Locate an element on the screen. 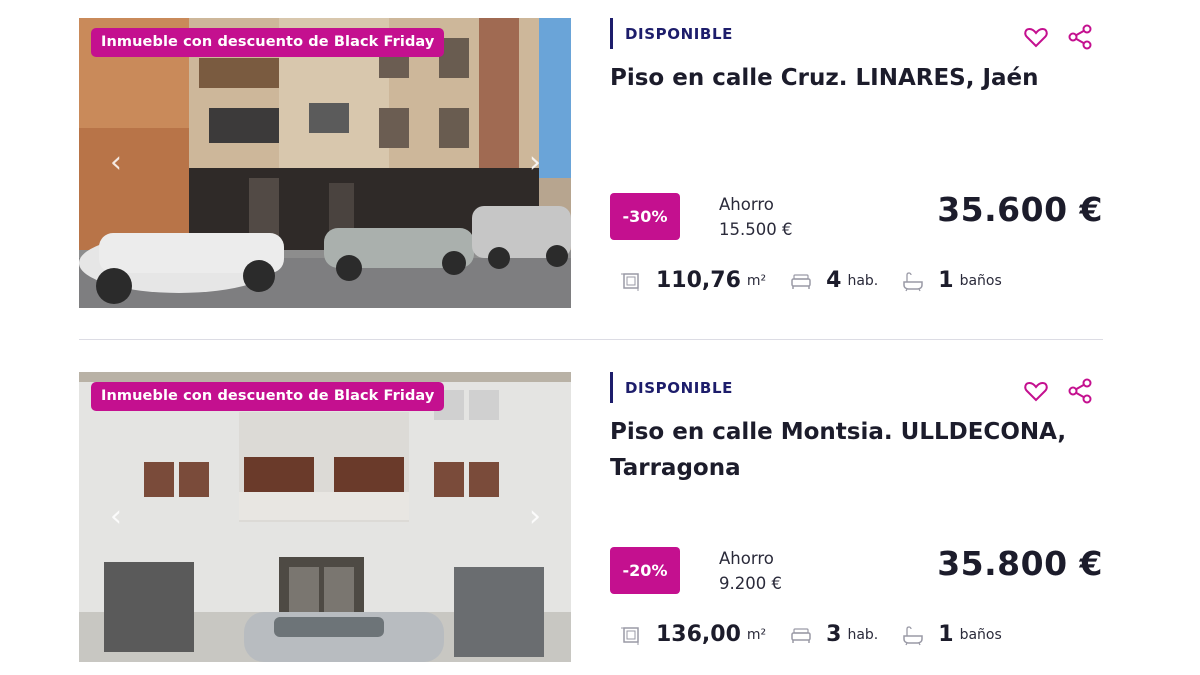 The image size is (1200, 675). rooms-feature: 3 hab. is located at coordinates (834, 634).